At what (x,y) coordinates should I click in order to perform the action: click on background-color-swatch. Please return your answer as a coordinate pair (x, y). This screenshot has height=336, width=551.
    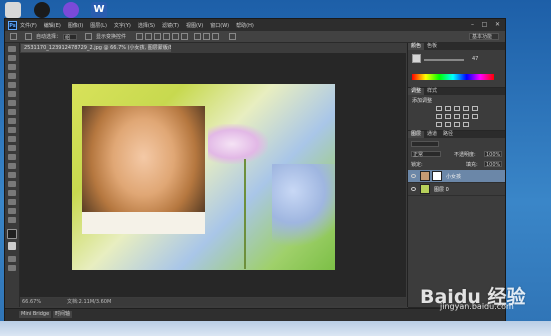
    Looking at the image, I should click on (12, 246).